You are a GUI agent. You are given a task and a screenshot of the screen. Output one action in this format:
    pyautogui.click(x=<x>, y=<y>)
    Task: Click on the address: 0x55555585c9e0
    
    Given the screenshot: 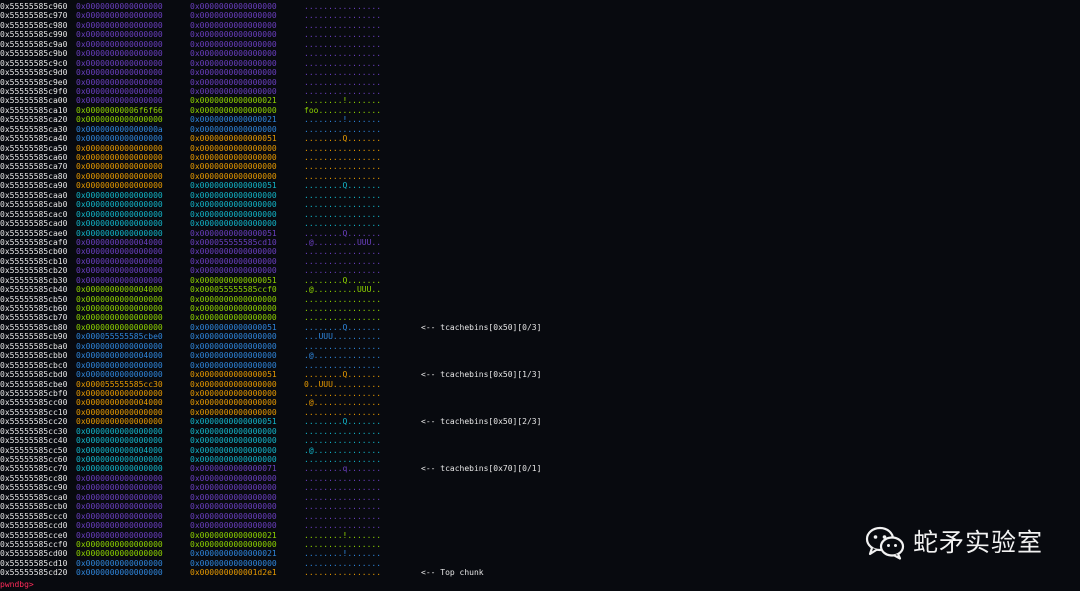 What is the action you would take?
    pyautogui.click(x=34, y=82)
    